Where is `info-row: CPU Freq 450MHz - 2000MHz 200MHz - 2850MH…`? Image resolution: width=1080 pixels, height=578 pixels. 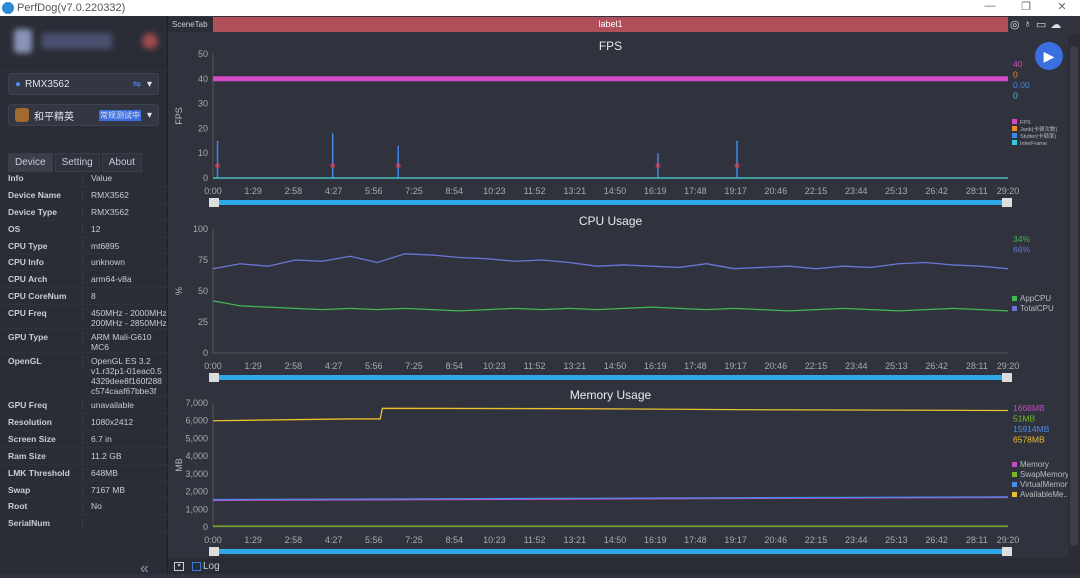 info-row: CPU Freq 450MHz - 2000MHz 200MHz - 2850MH… is located at coordinates (84, 317).